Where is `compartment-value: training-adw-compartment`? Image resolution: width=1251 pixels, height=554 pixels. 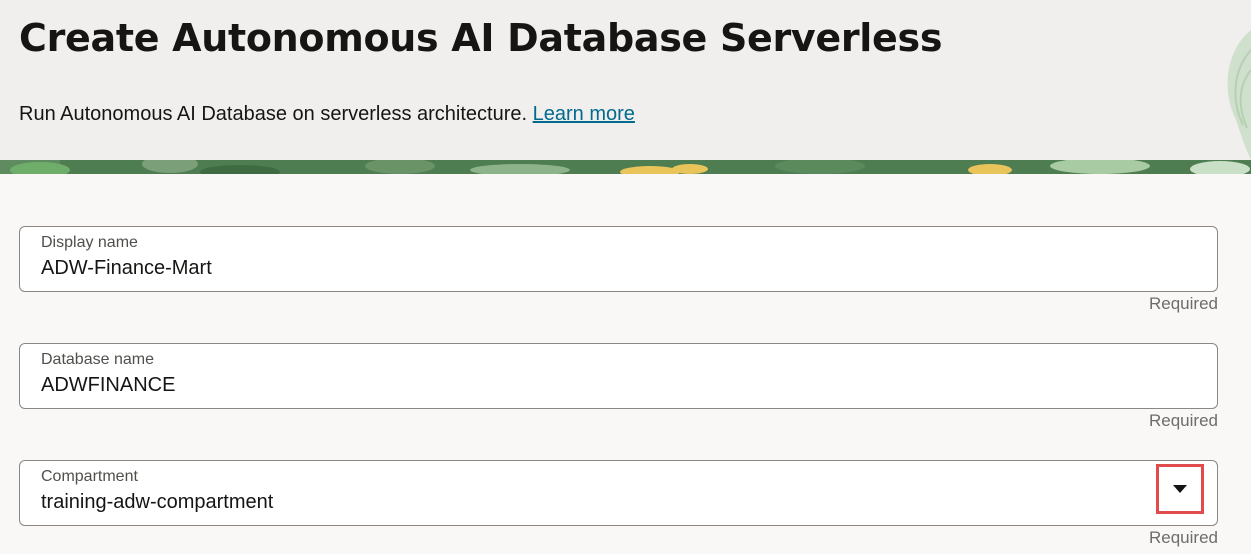
compartment-value: training-adw-compartment is located at coordinates (157, 502).